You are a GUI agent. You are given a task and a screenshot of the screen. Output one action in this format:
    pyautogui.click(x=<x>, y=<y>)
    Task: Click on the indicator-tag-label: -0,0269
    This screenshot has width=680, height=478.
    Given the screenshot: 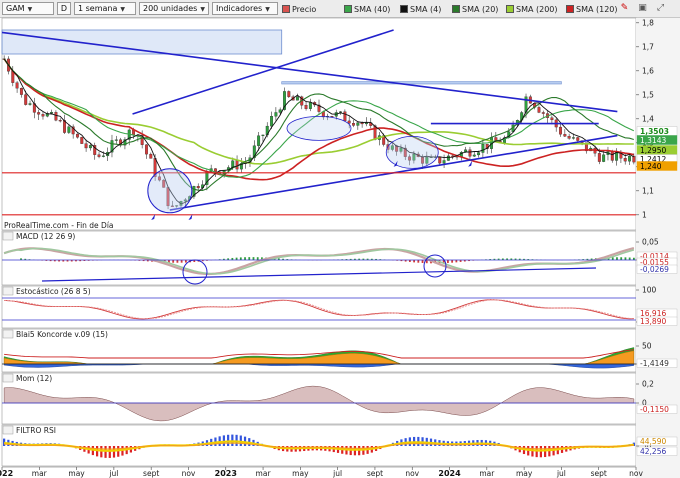 What is the action you would take?
    pyautogui.click(x=654, y=269)
    